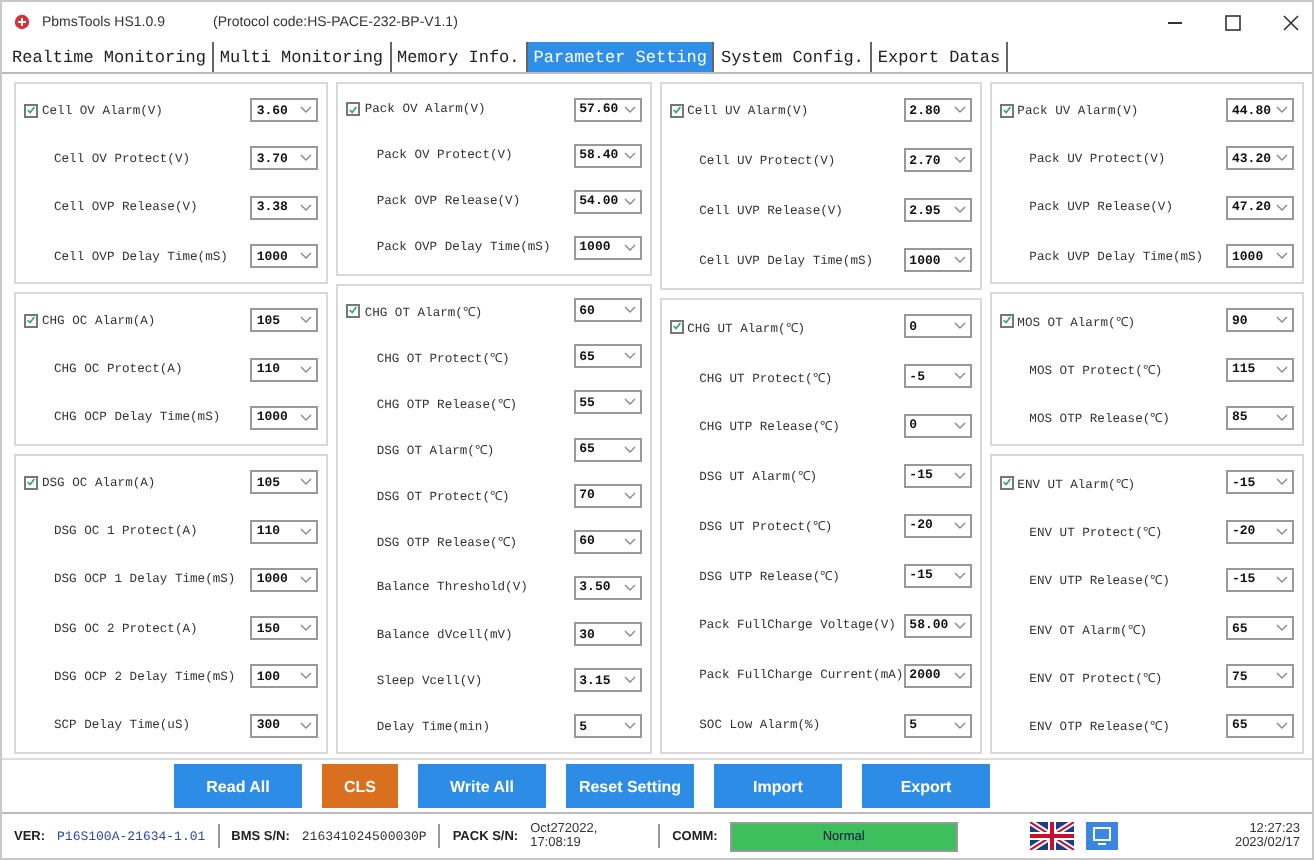 Image resolution: width=1314 pixels, height=860 pixels. I want to click on app-logo-icon, so click(22, 22).